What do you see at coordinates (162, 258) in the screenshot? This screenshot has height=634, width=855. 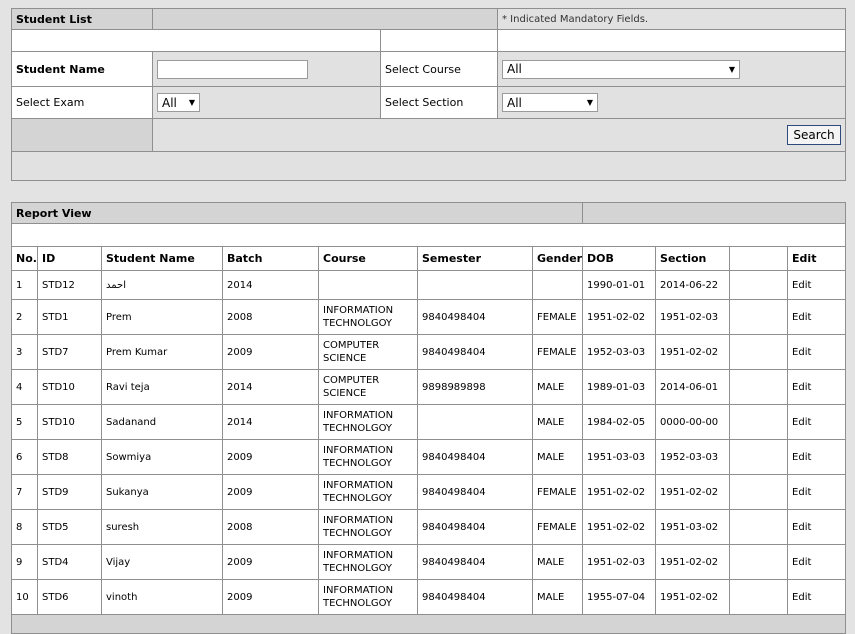 I see `column-header-student-name: Student Name` at bounding box center [162, 258].